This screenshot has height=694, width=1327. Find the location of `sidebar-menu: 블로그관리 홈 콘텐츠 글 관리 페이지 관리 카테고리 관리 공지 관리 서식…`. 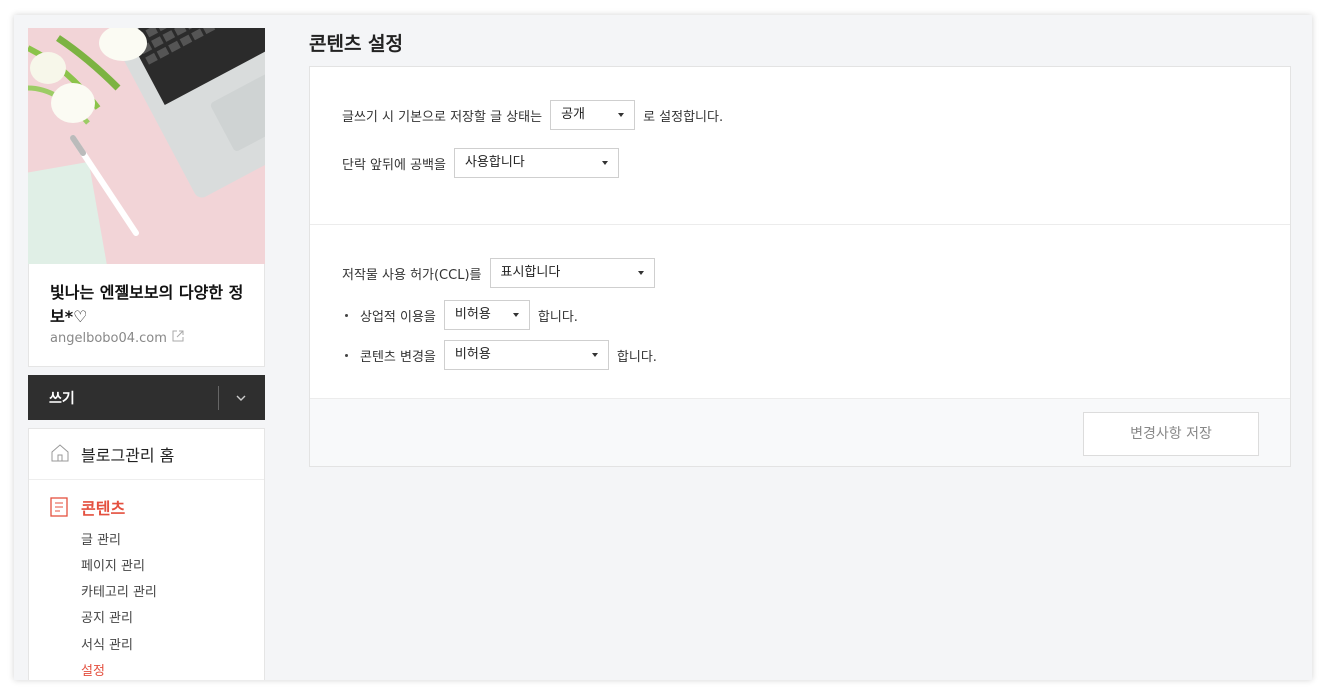

sidebar-menu: 블로그관리 홈 콘텐츠 글 관리 페이지 관리 카테고리 관리 공지 관리 서식… is located at coordinates (146, 554).